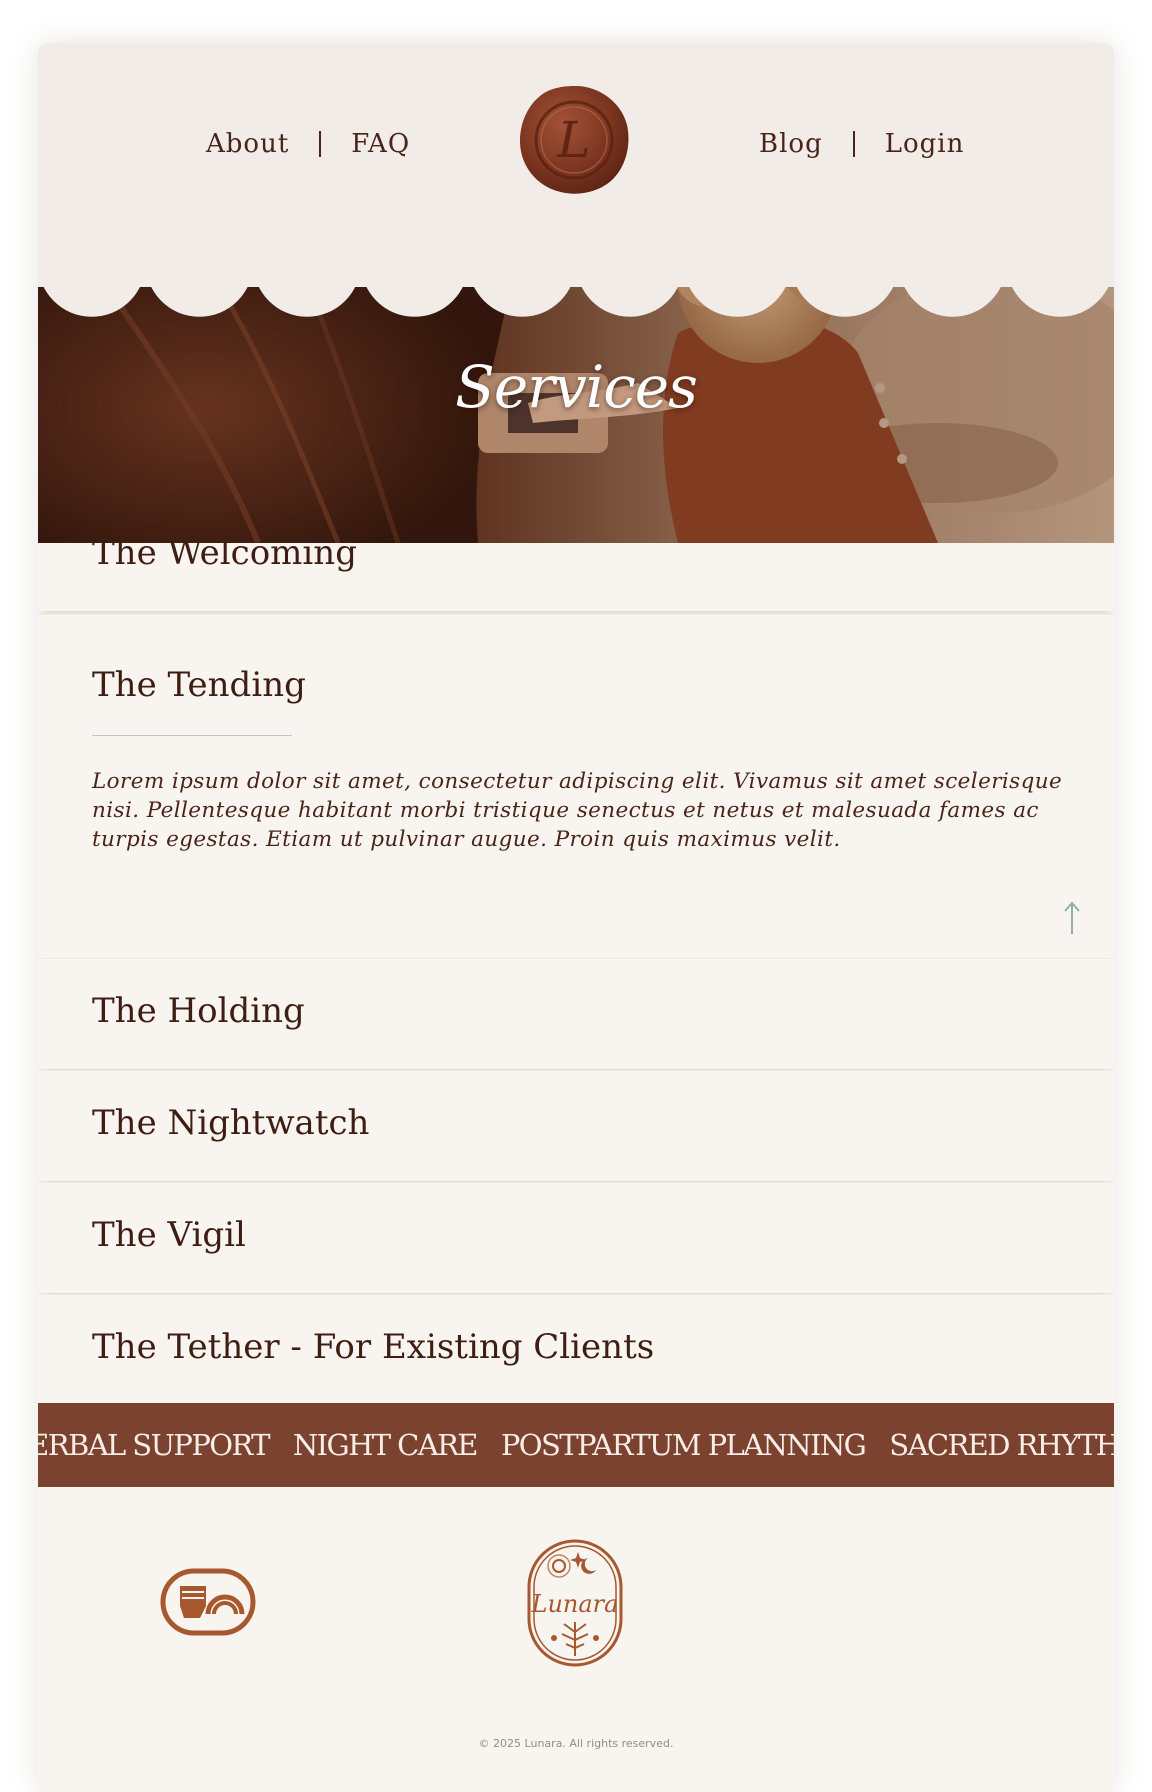 This screenshot has height=1792, width=1152. Describe the element at coordinates (1001, 1445) in the screenshot. I see `ribbon-item: SACRED RHYTHM` at that location.